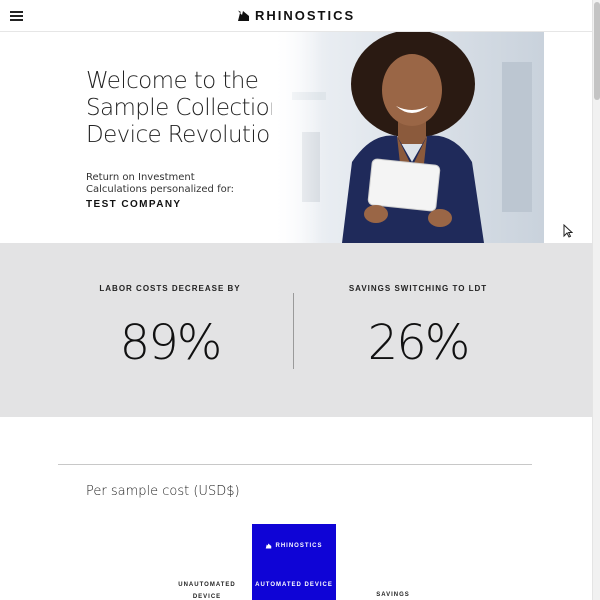 This screenshot has height=600, width=600. I want to click on unautomated-device-label: UNAUTOMATED DEVICE, so click(207, 591).